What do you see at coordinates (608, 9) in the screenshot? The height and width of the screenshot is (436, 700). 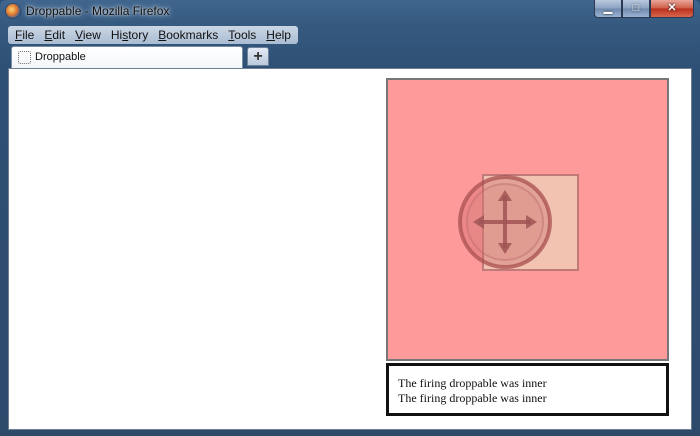 I see `minimize-button: ▁` at bounding box center [608, 9].